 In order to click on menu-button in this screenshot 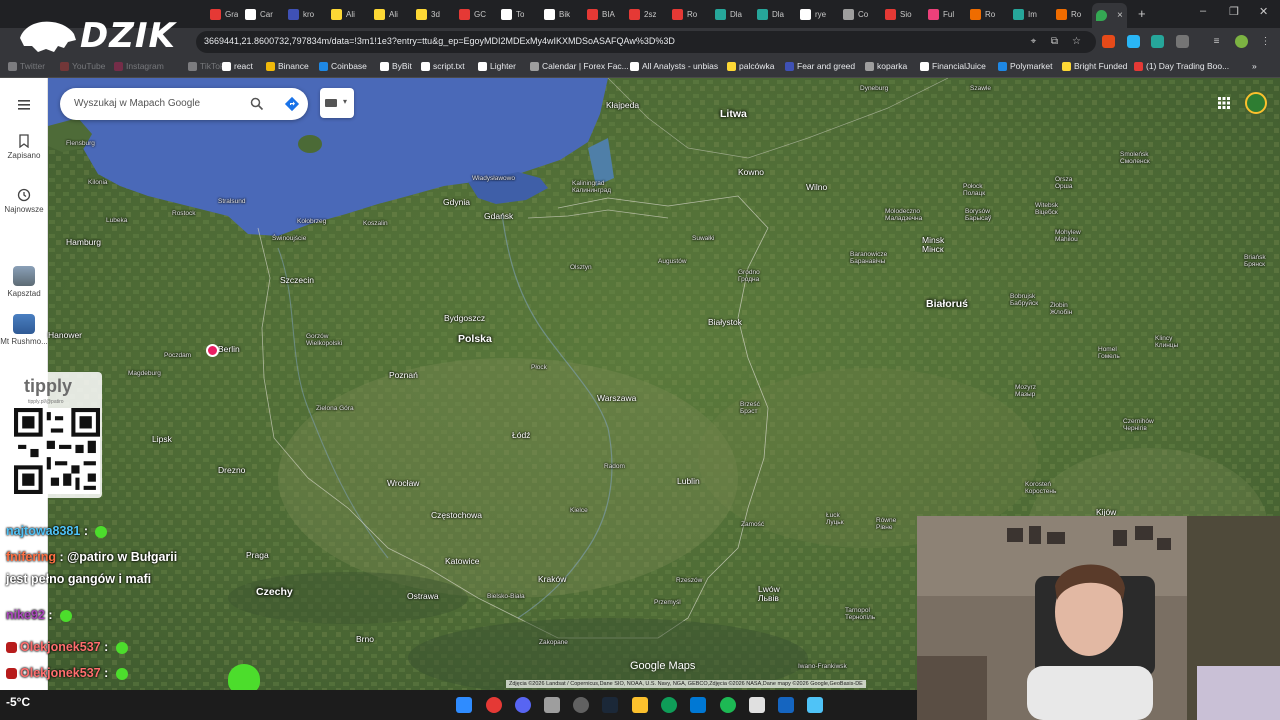, I will do `click(24, 106)`.